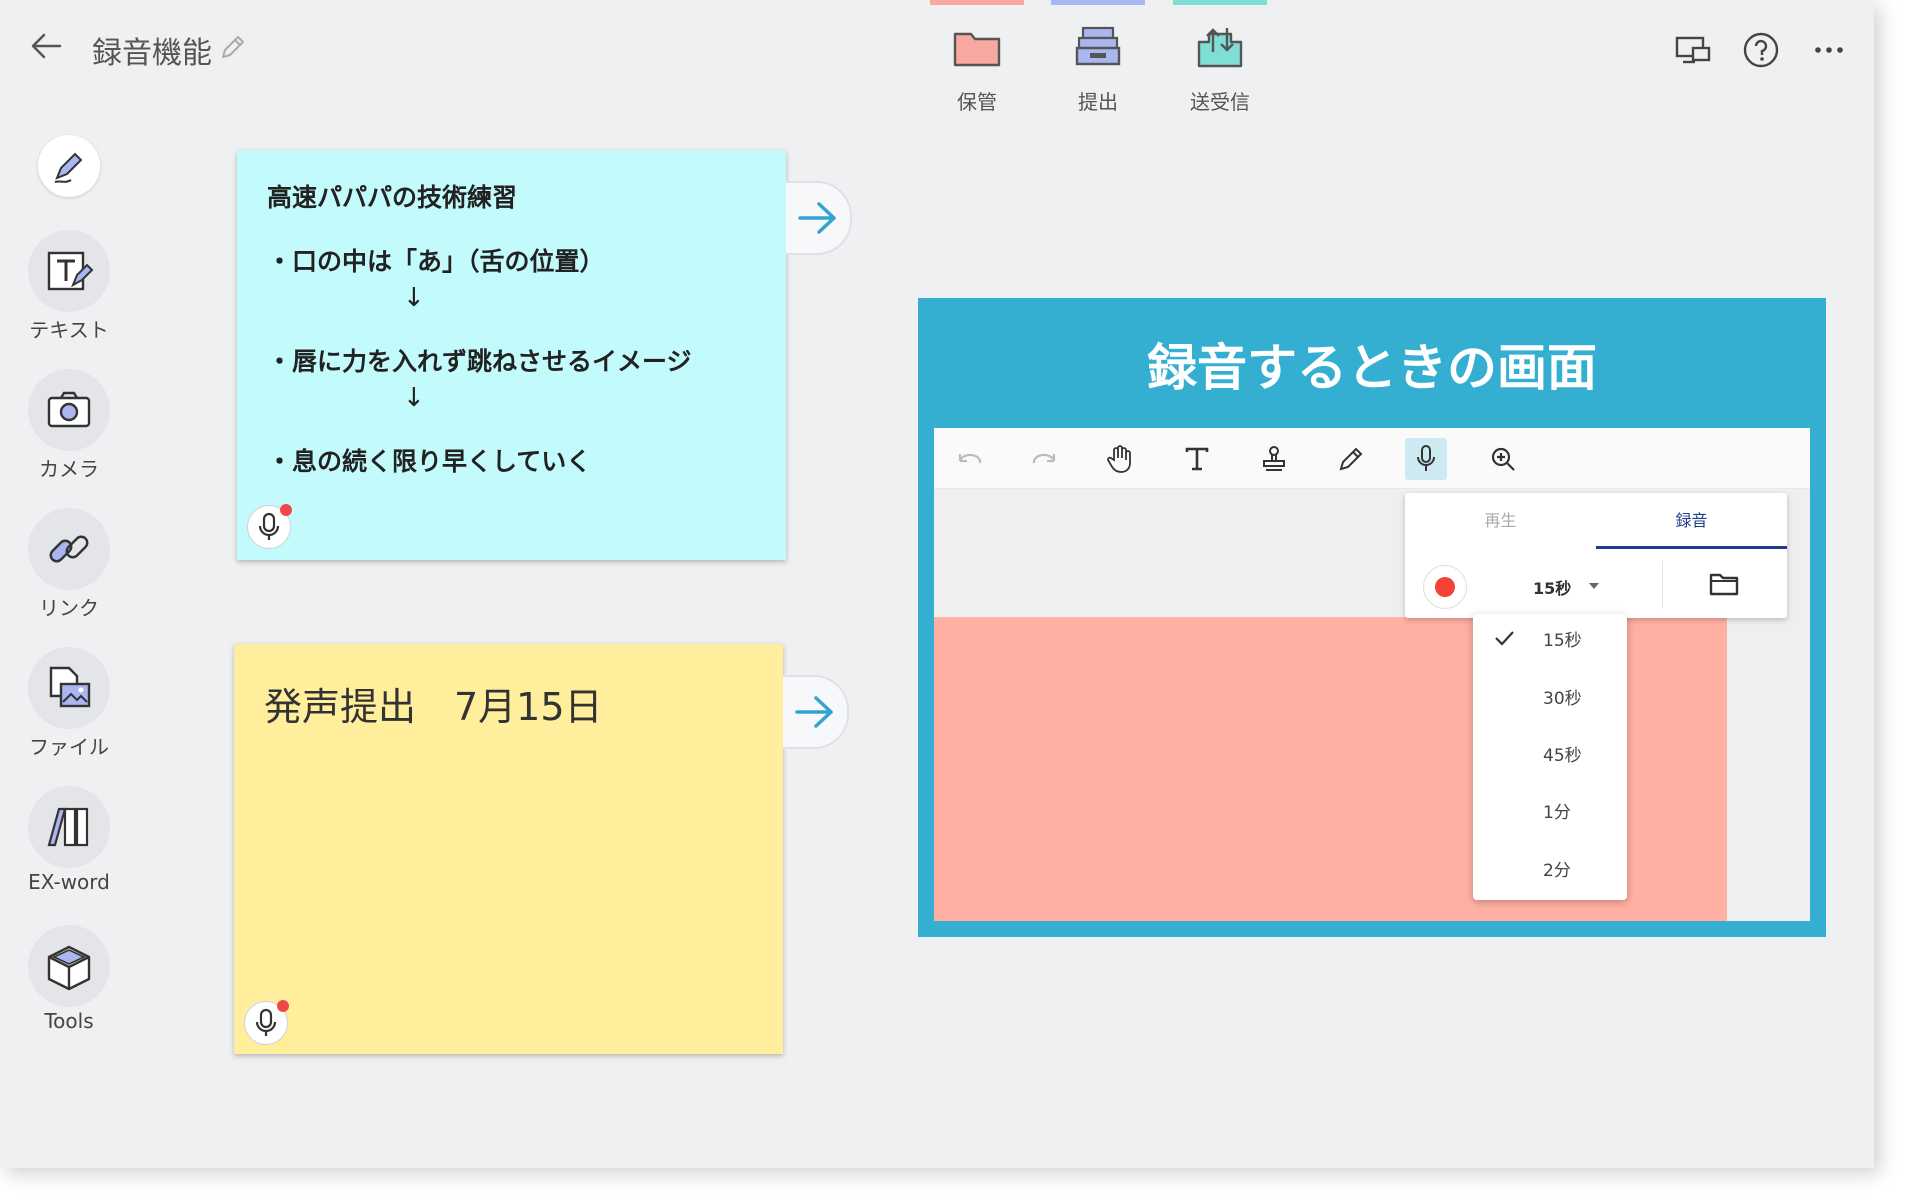  I want to click on sidebar-item-camera: カメラ, so click(69, 425).